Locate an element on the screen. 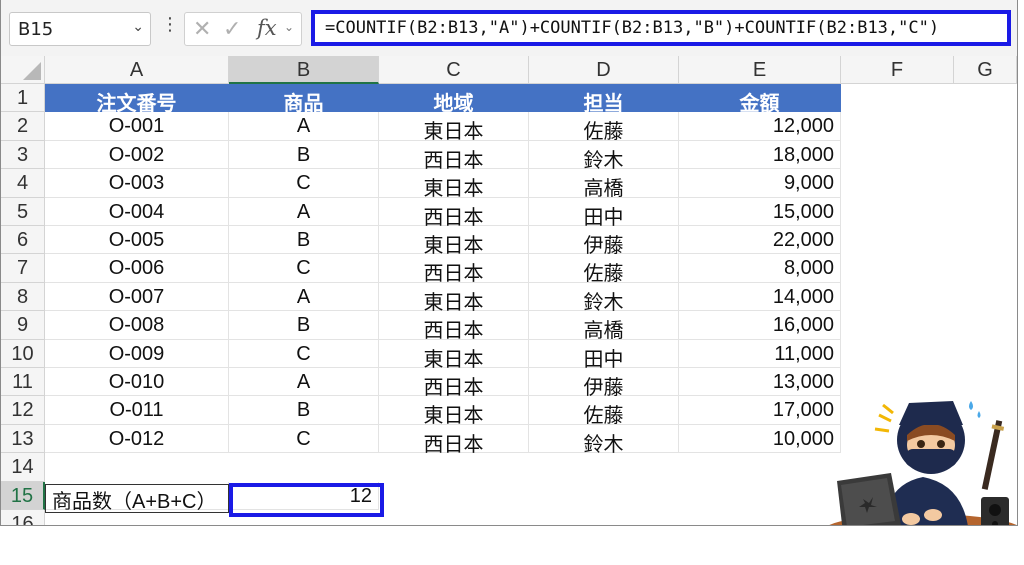  row-header-7: 7 is located at coordinates (23, 268).